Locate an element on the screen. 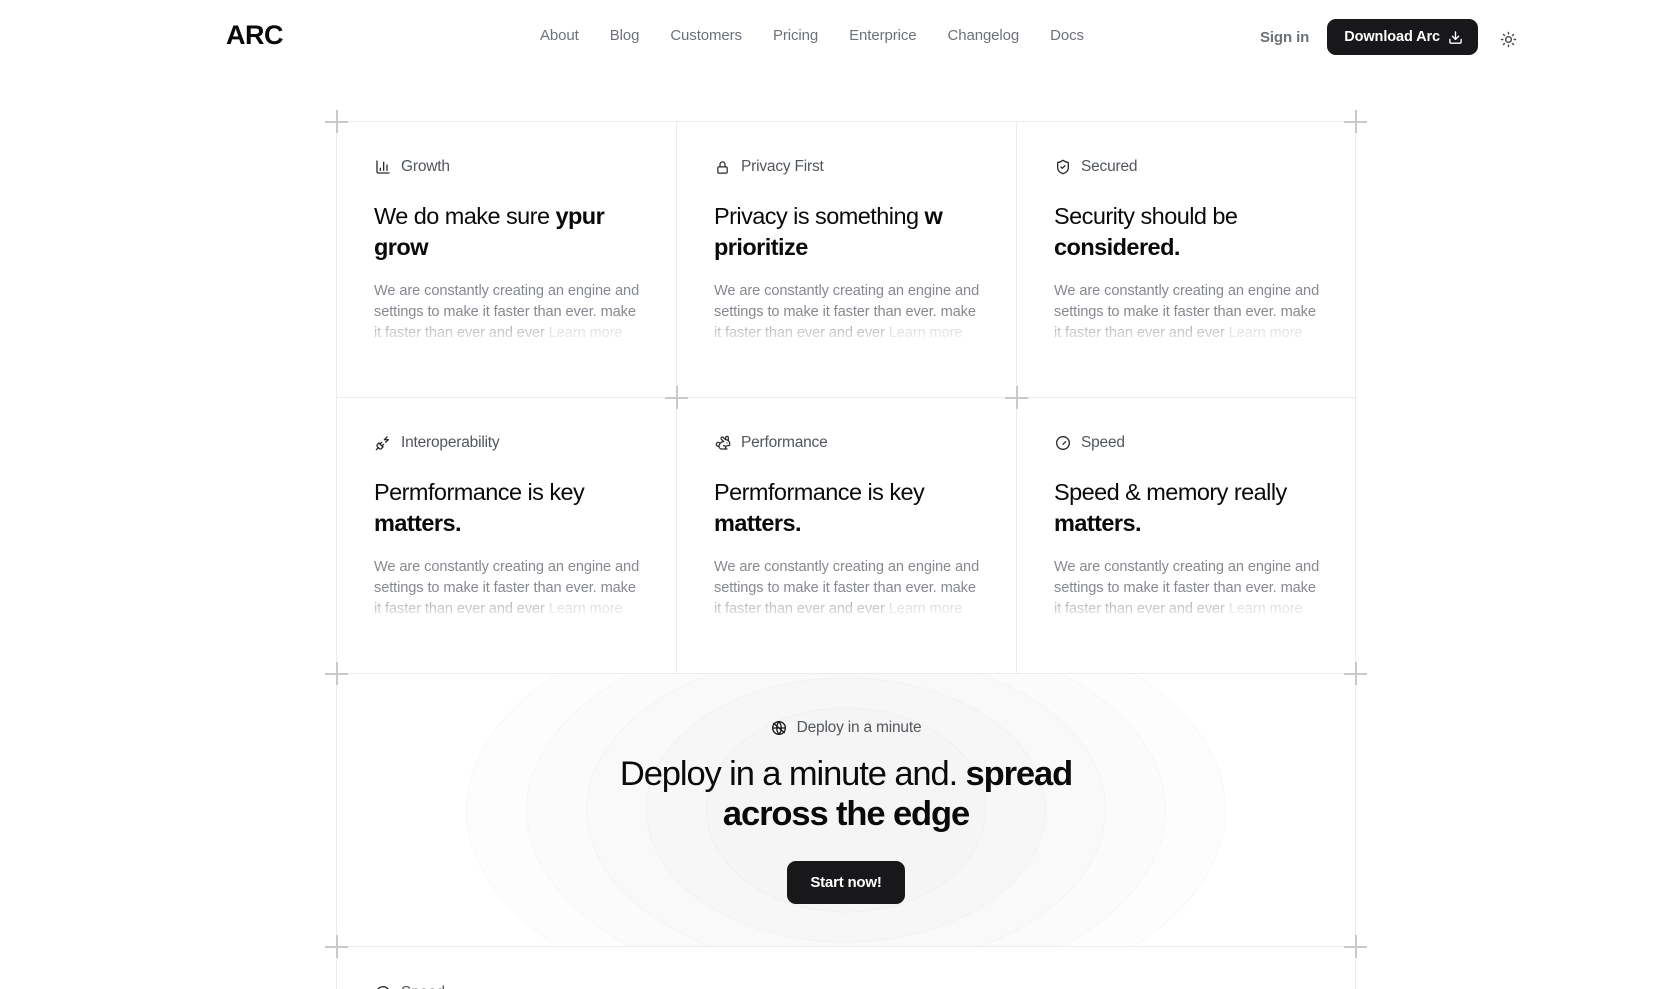  start-now-button: Start now! is located at coordinates (846, 882).